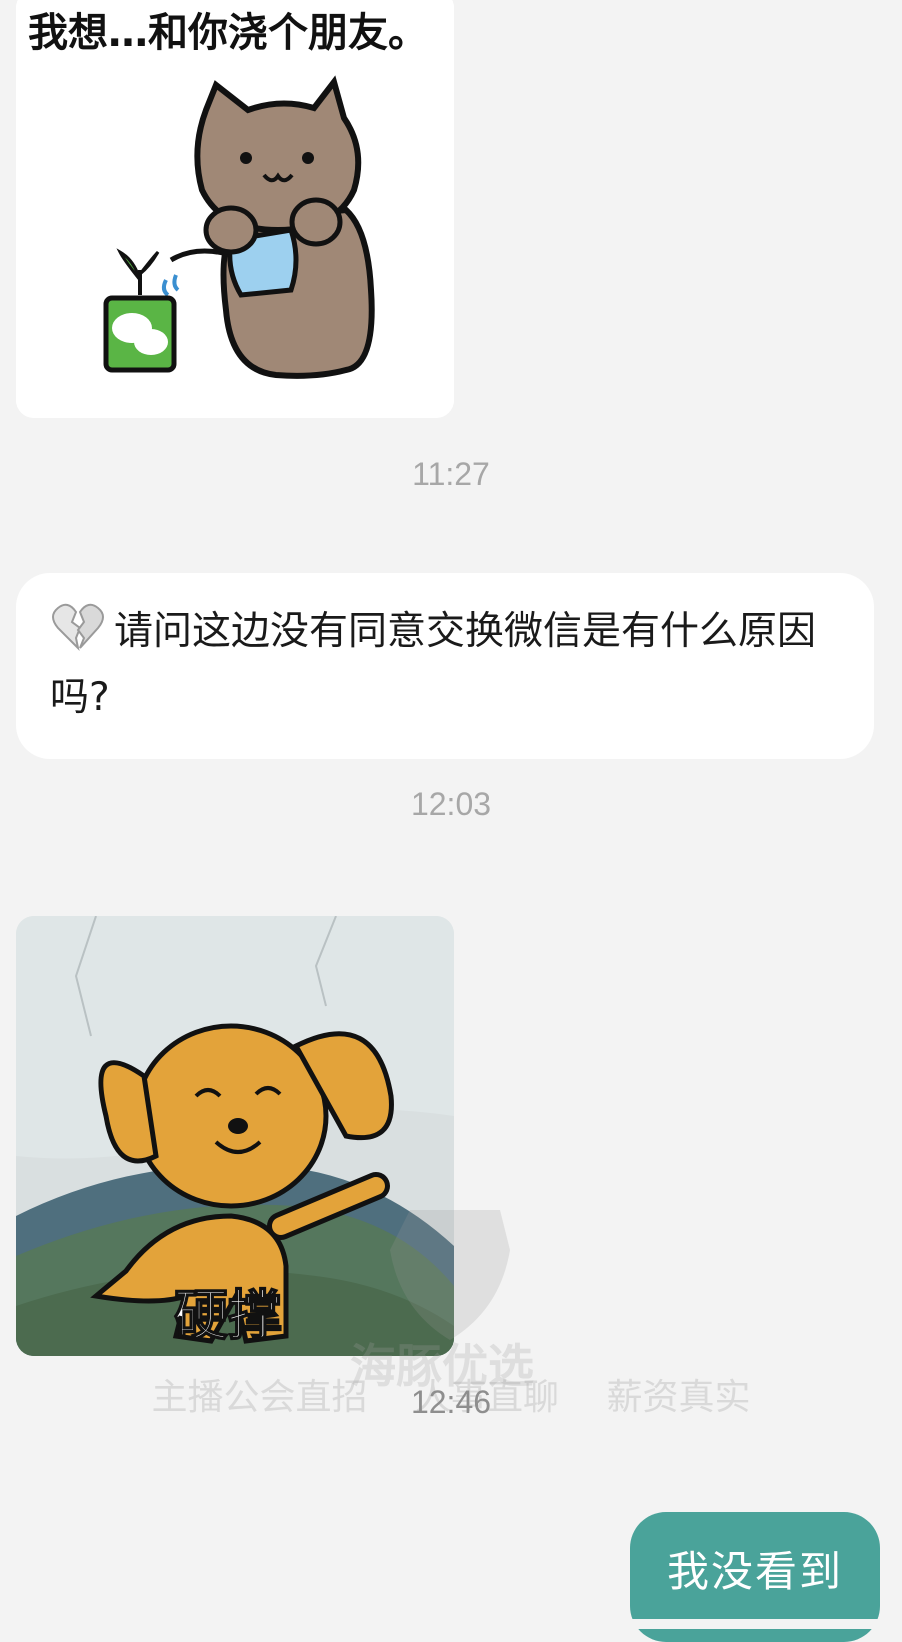  I want to click on message-text: 请问这边没有同意交换微信是有什么原因吗?, so click(433, 664).